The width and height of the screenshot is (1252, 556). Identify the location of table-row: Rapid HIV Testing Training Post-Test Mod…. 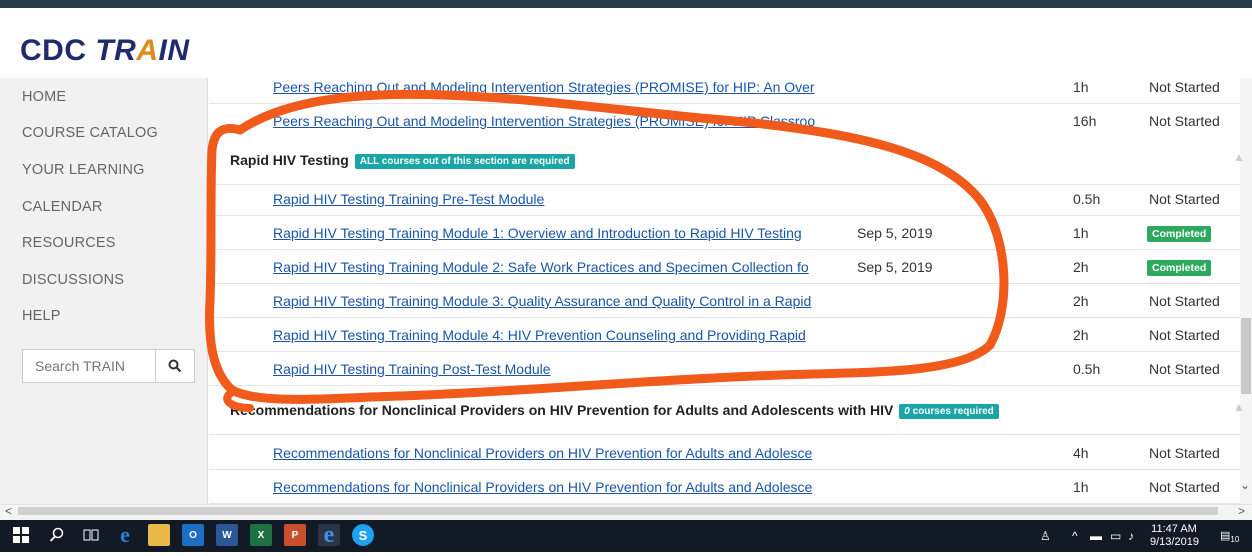
(724, 369).